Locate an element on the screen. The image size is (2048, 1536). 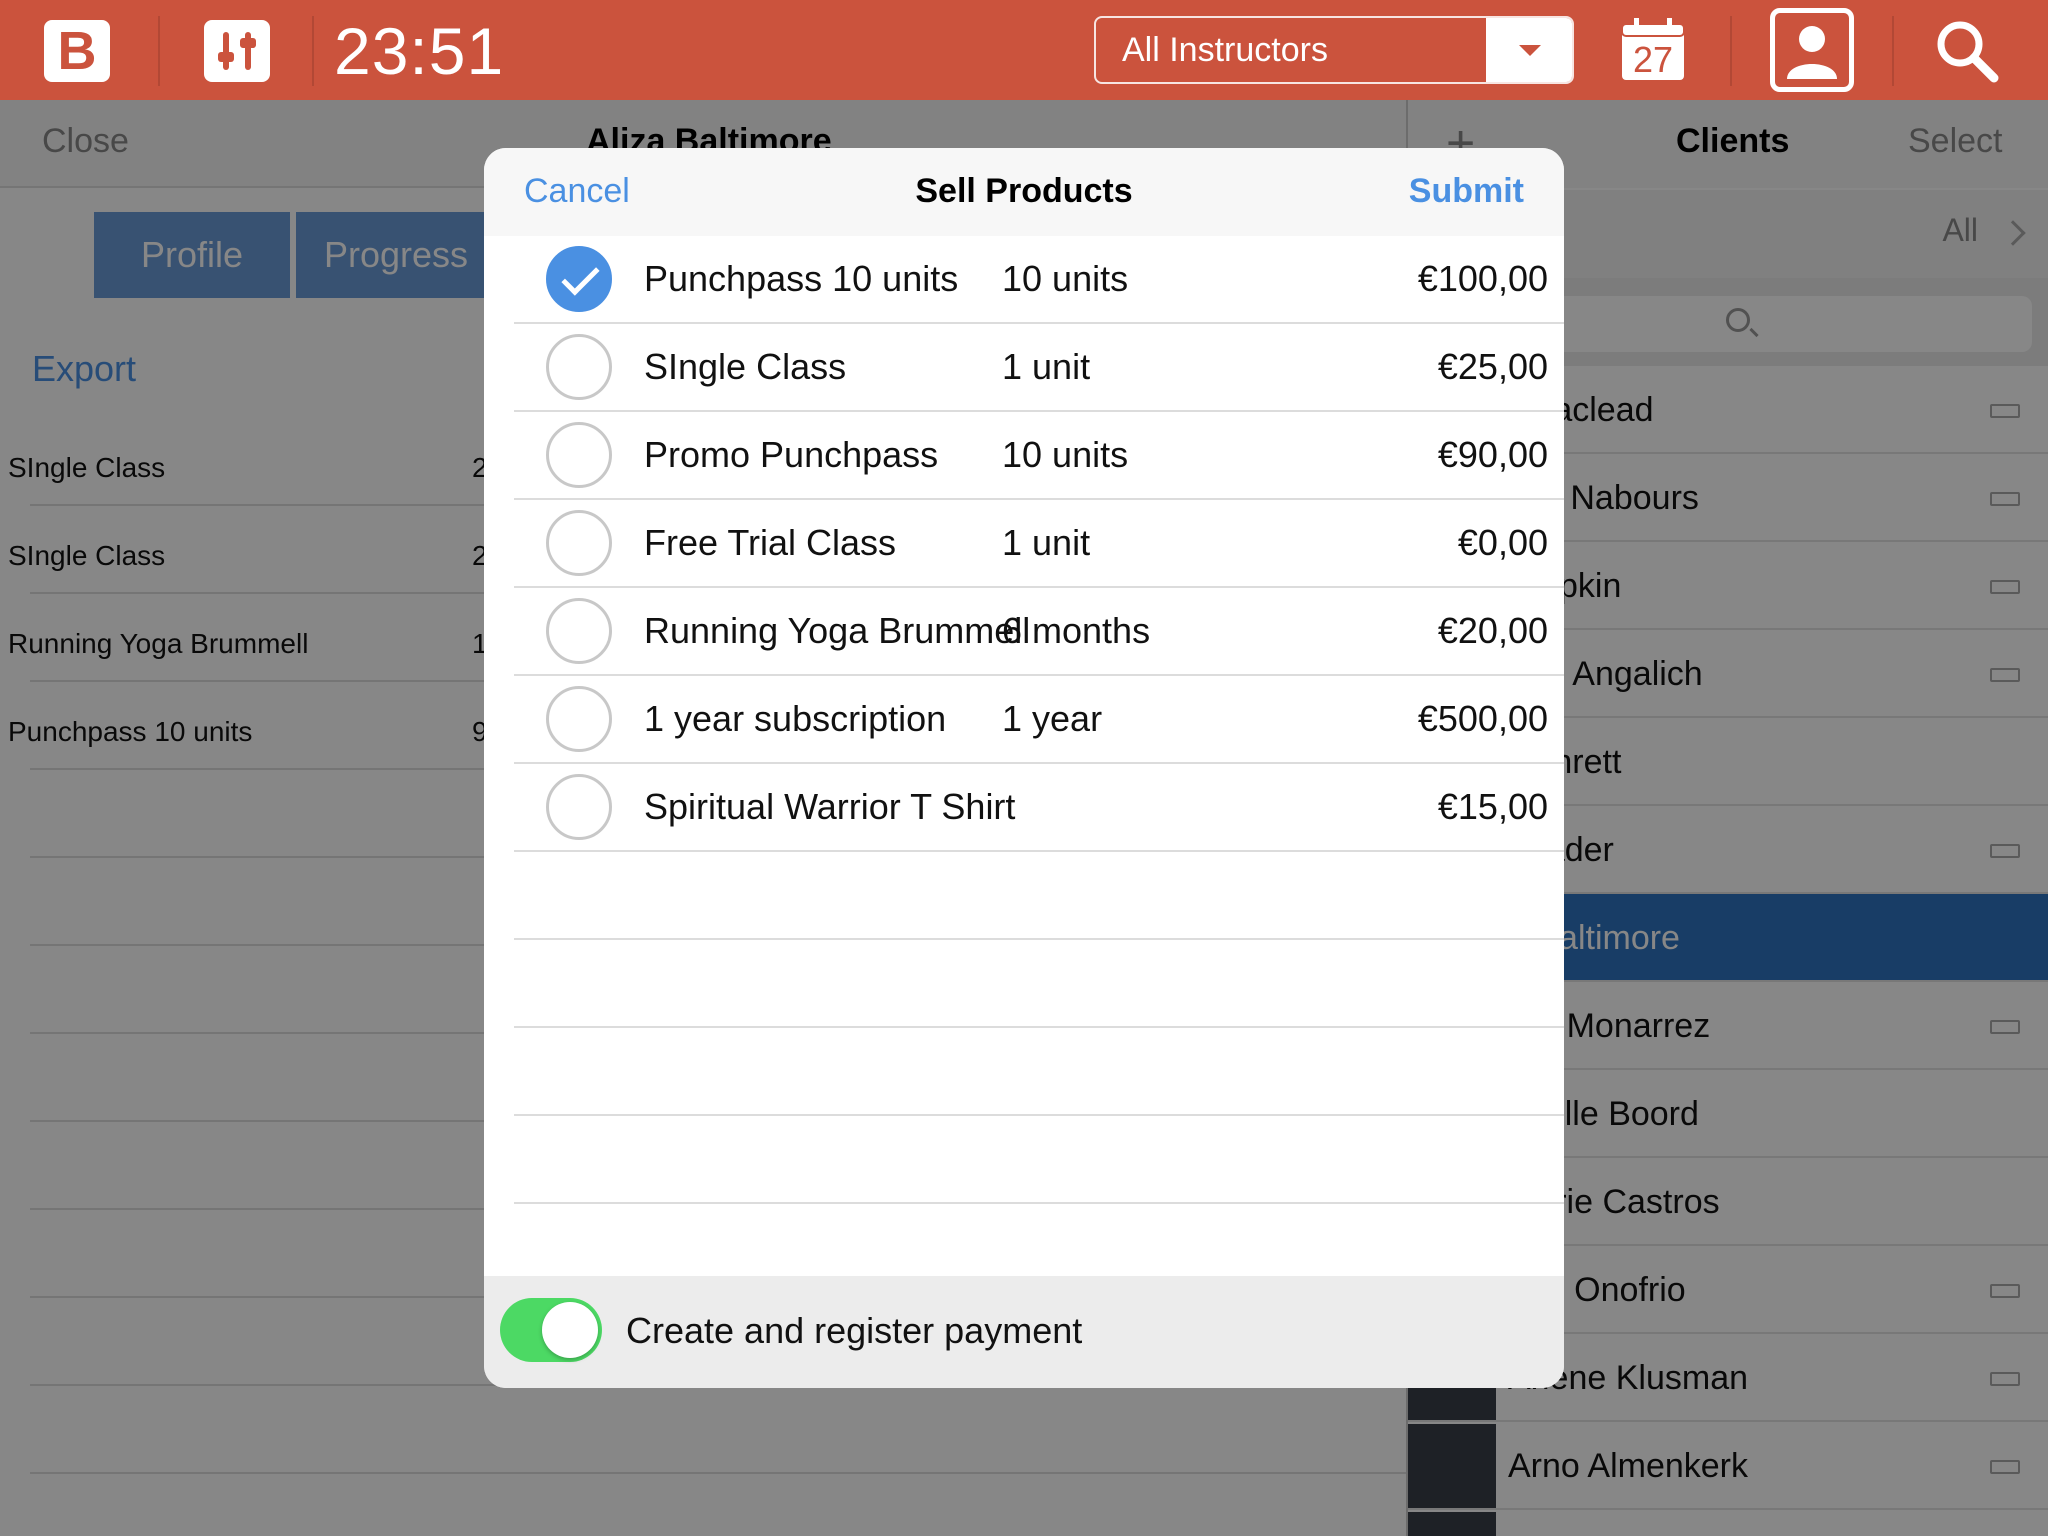
product-row: Running Yoga Brummell 6 months €20,00 is located at coordinates (1039, 632).